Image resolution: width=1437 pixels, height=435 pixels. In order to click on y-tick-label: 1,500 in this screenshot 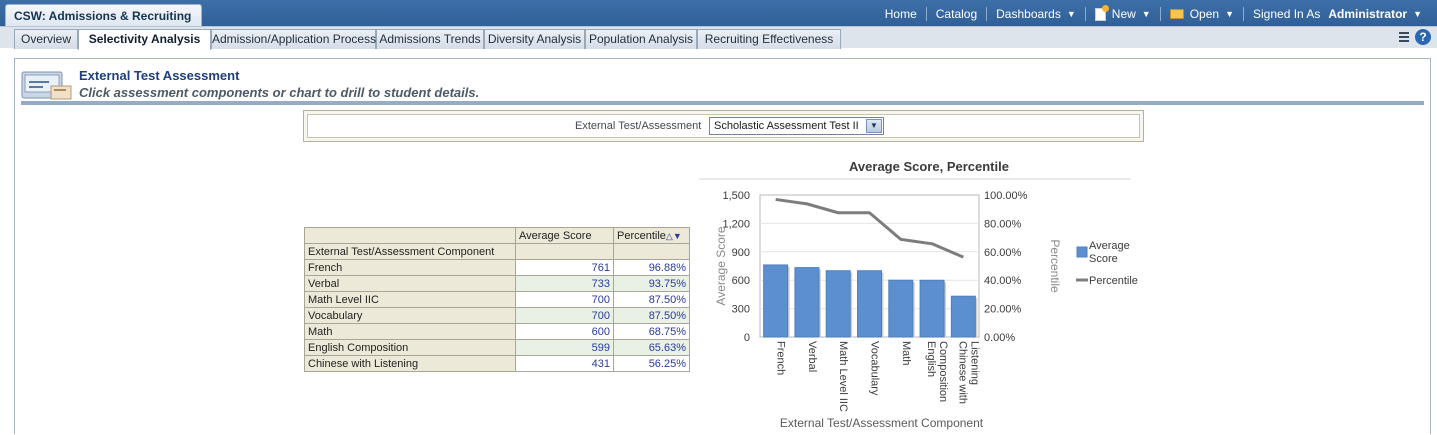, I will do `click(736, 196)`.